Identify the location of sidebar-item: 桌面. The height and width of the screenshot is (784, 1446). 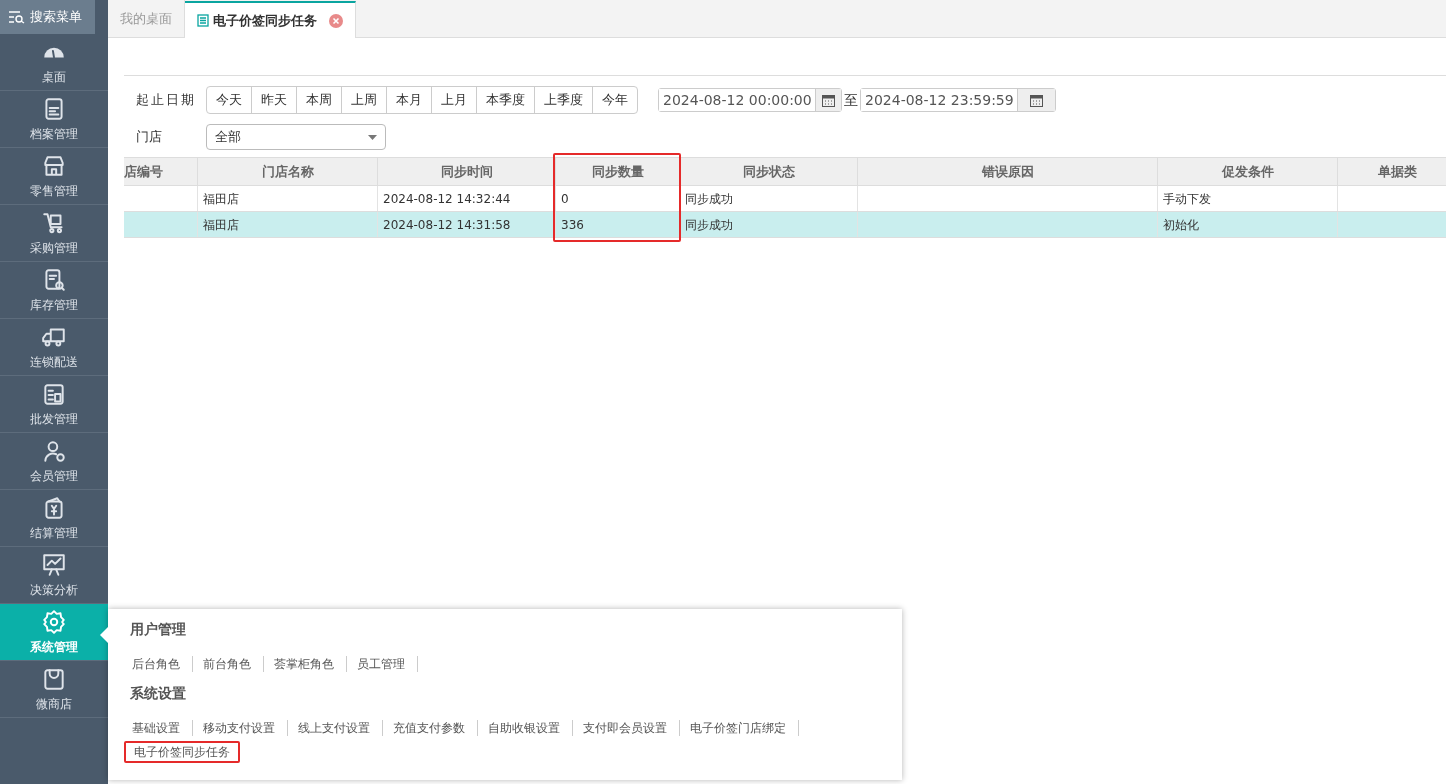
(54, 62).